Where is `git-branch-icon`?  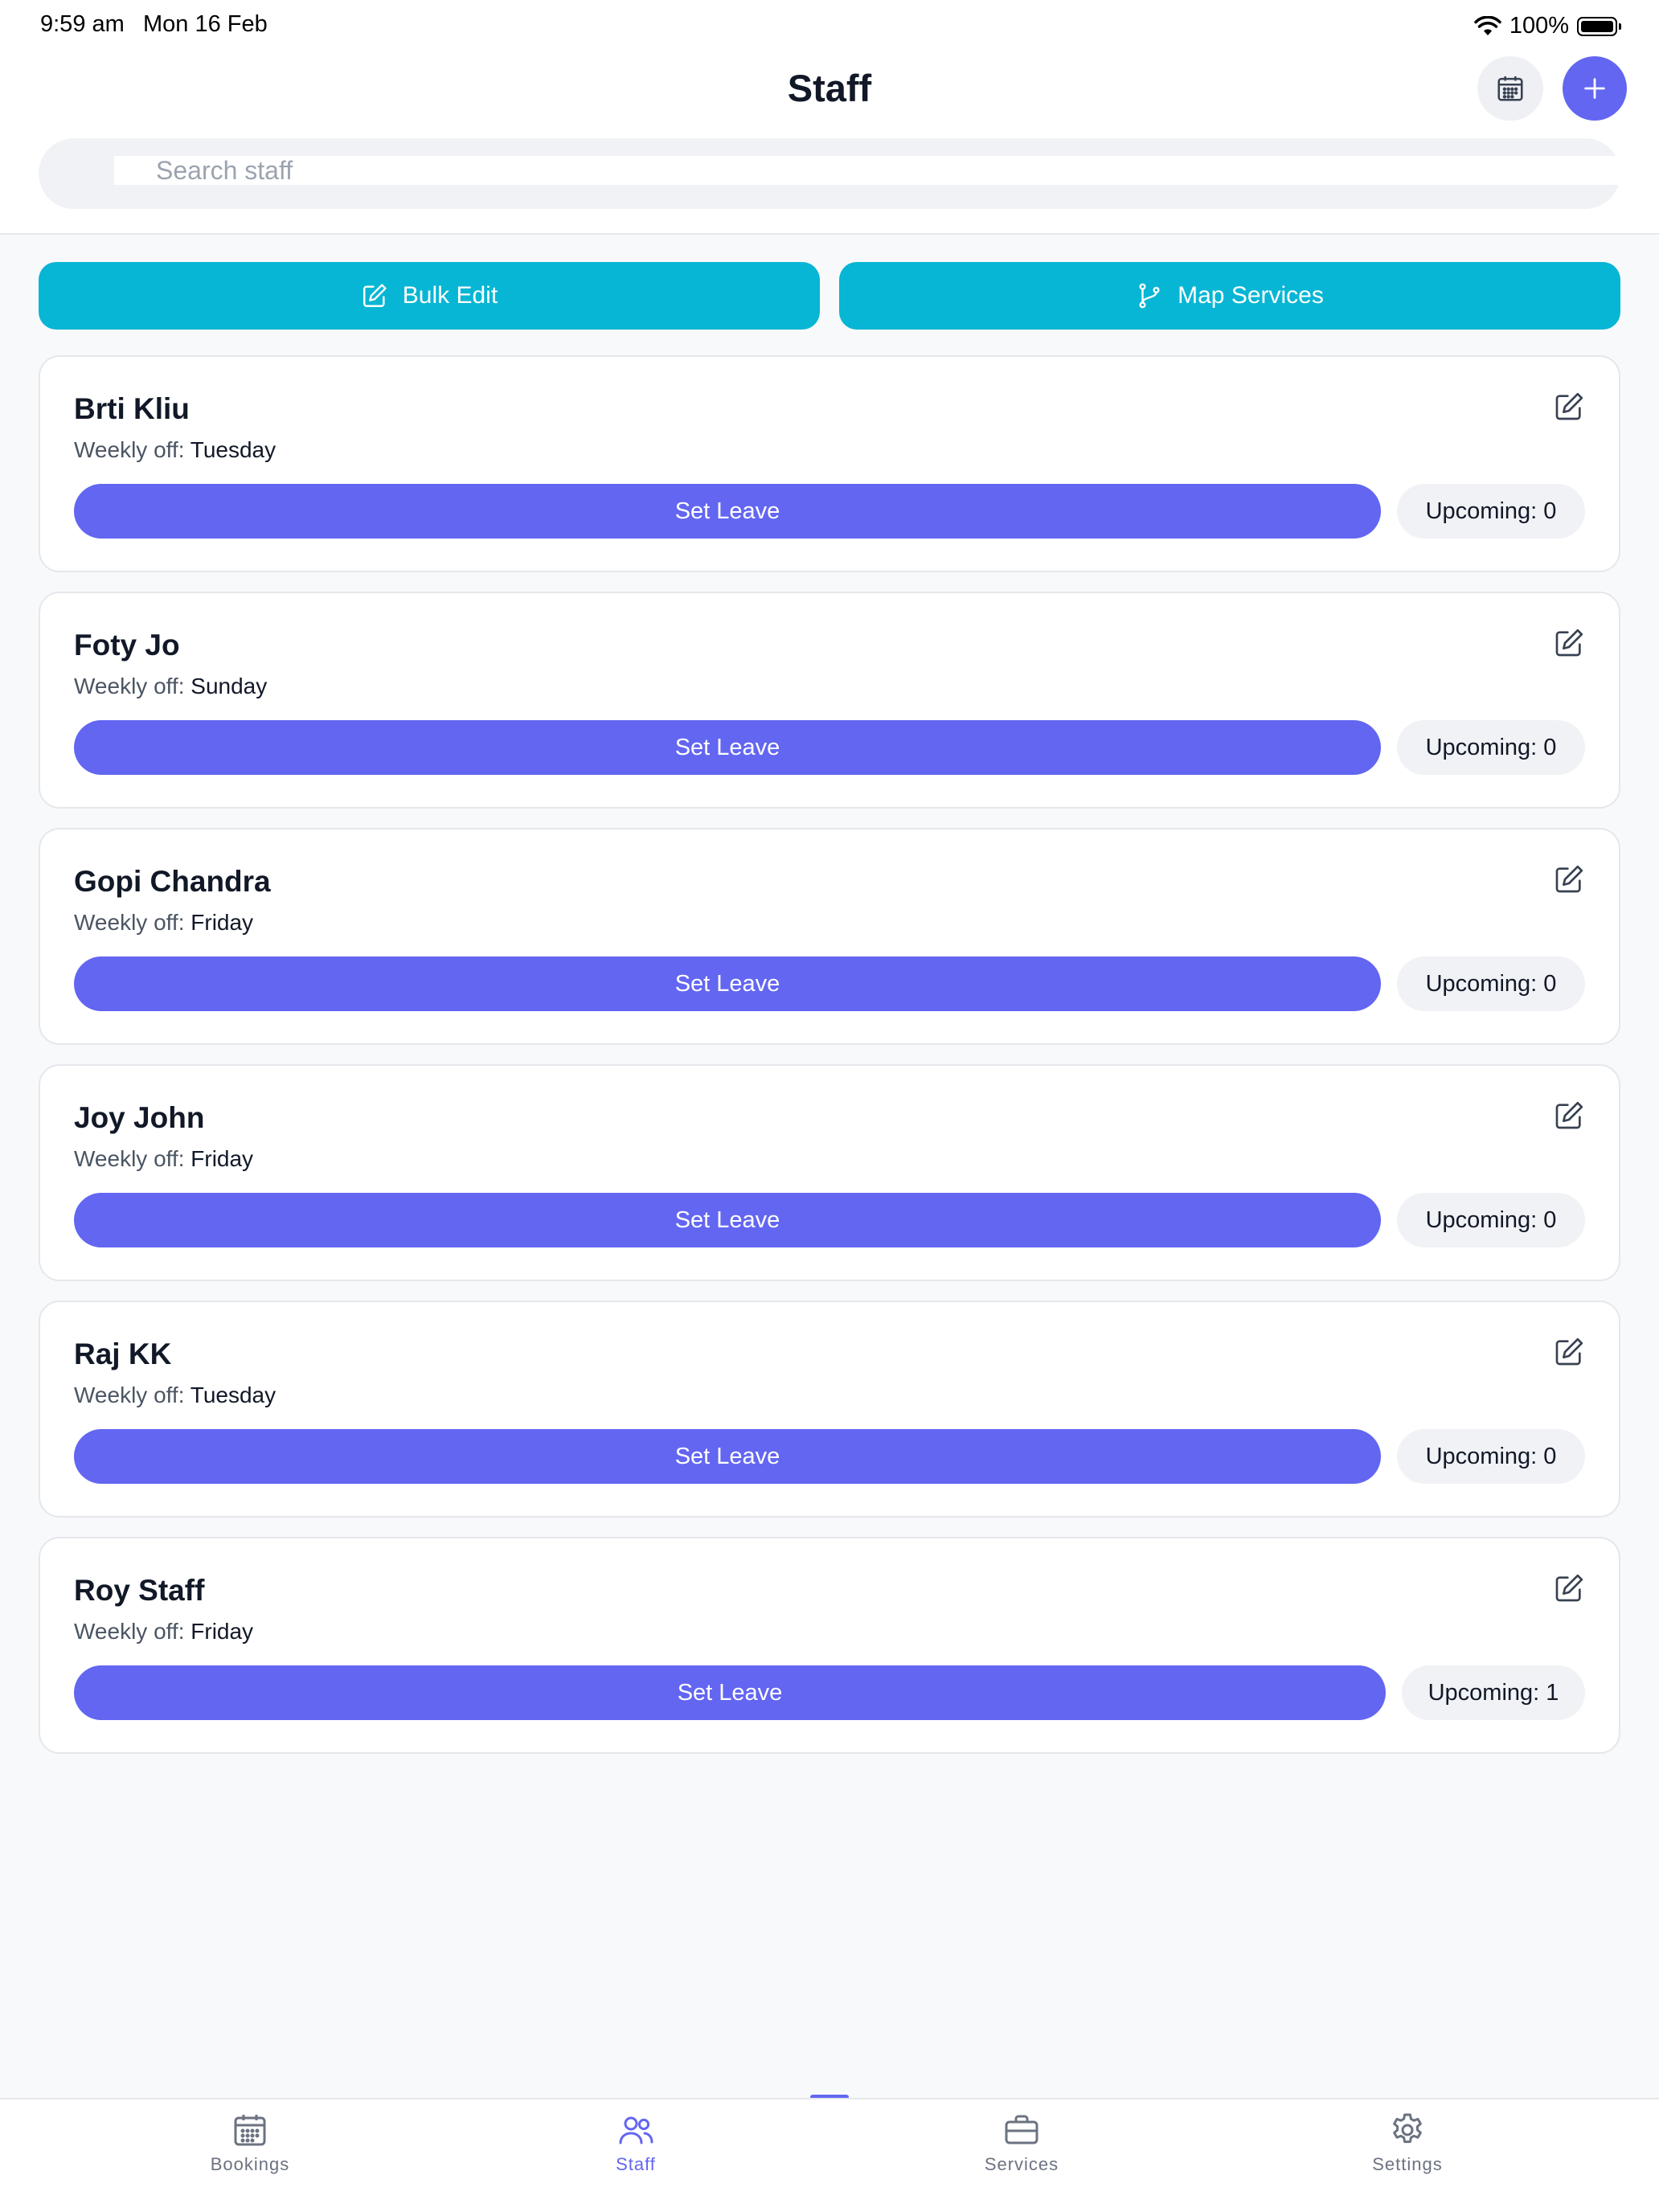 git-branch-icon is located at coordinates (1149, 296).